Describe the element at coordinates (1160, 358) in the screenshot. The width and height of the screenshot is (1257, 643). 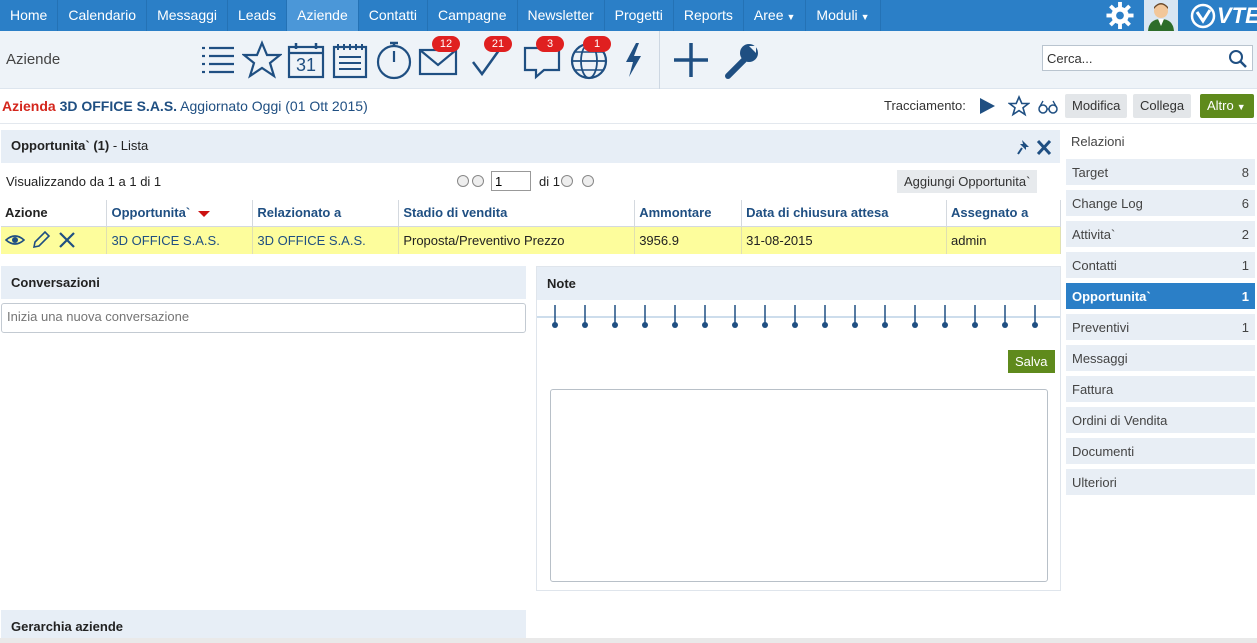
I see `relation-item: Messaggi` at that location.